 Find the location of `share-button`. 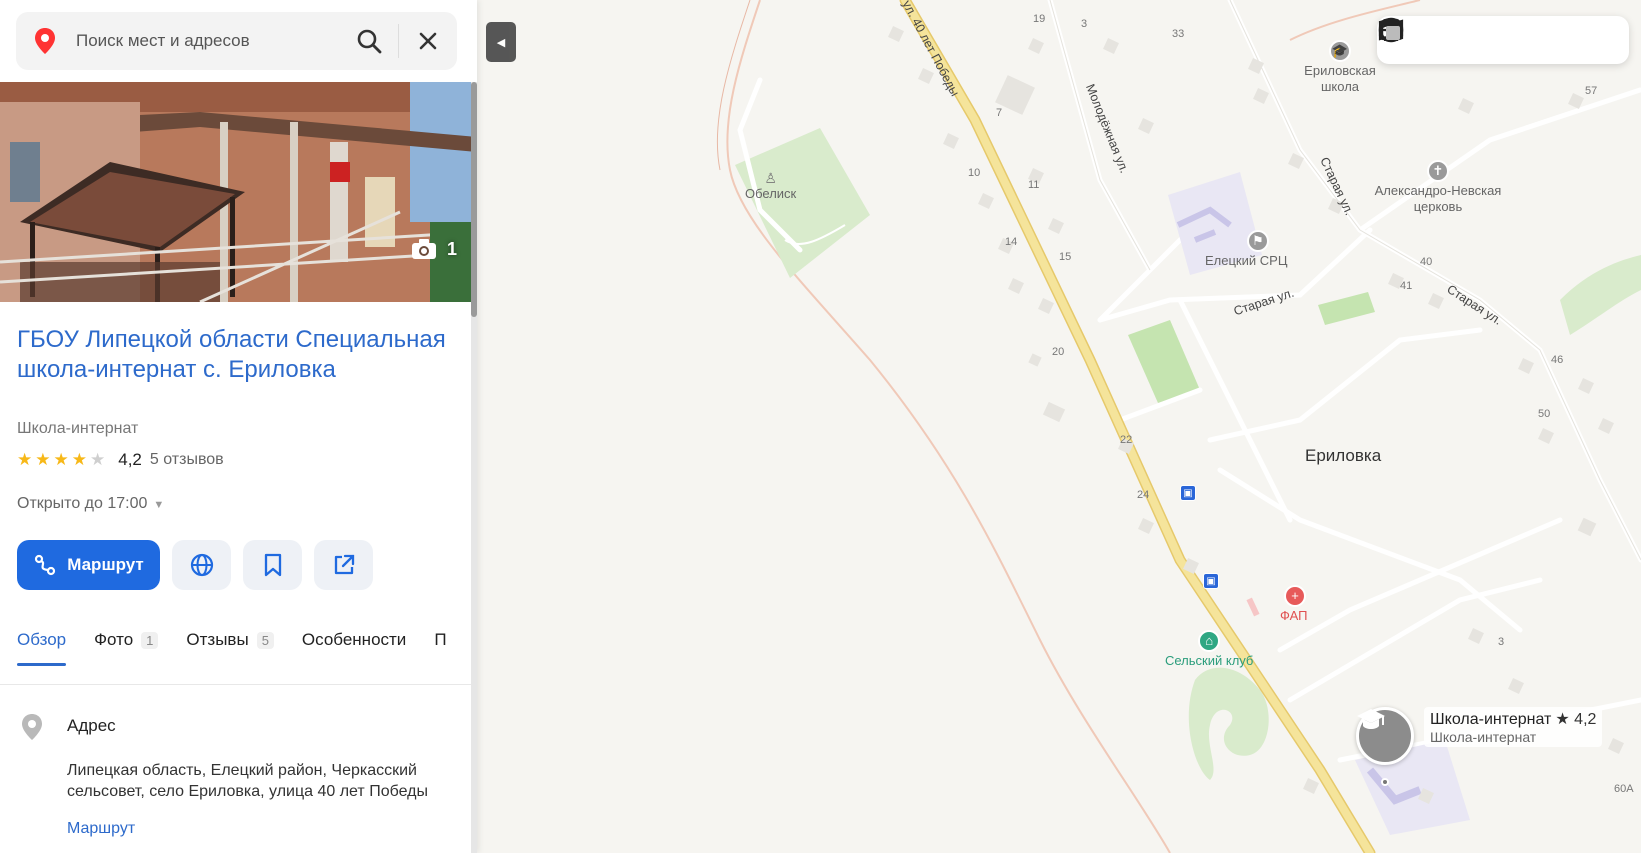

share-button is located at coordinates (343, 565).